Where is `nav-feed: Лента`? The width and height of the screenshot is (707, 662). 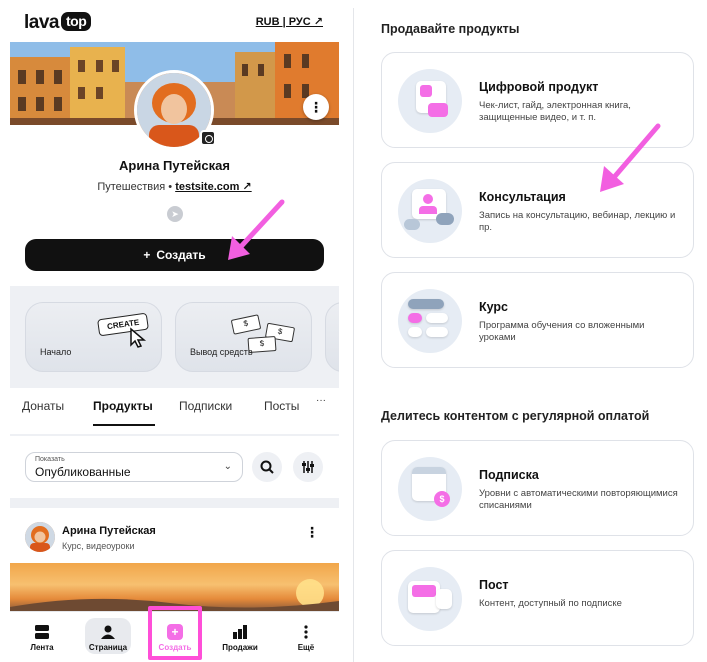 nav-feed: Лента is located at coordinates (42, 636).